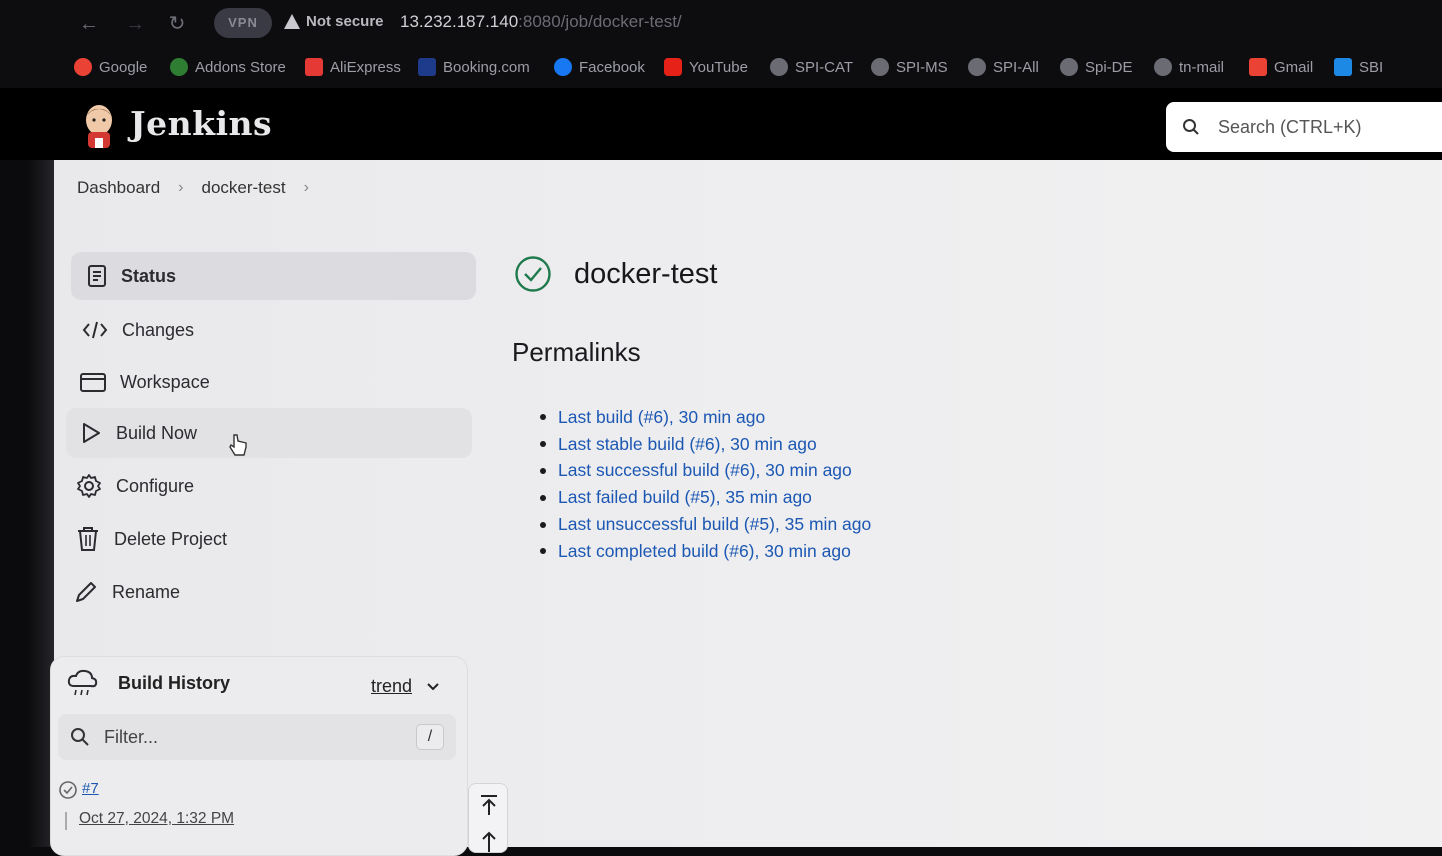  Describe the element at coordinates (146, 591) in the screenshot. I see `sidebar-item-label: Rename` at that location.